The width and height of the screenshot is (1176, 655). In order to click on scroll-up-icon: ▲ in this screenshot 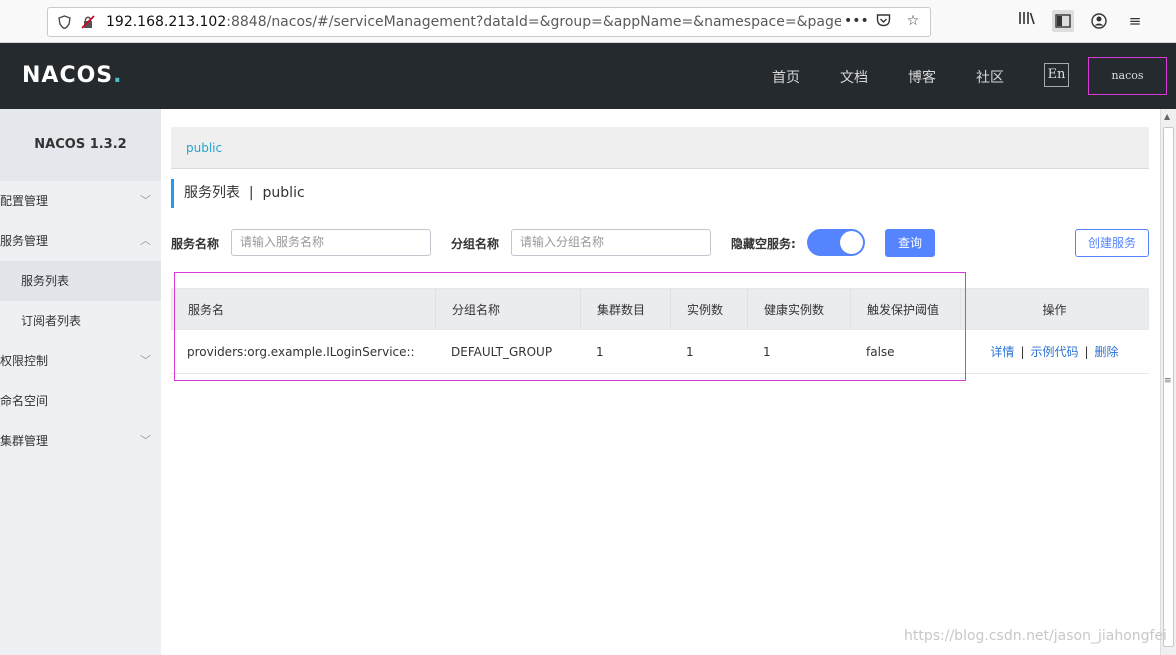, I will do `click(1167, 116)`.